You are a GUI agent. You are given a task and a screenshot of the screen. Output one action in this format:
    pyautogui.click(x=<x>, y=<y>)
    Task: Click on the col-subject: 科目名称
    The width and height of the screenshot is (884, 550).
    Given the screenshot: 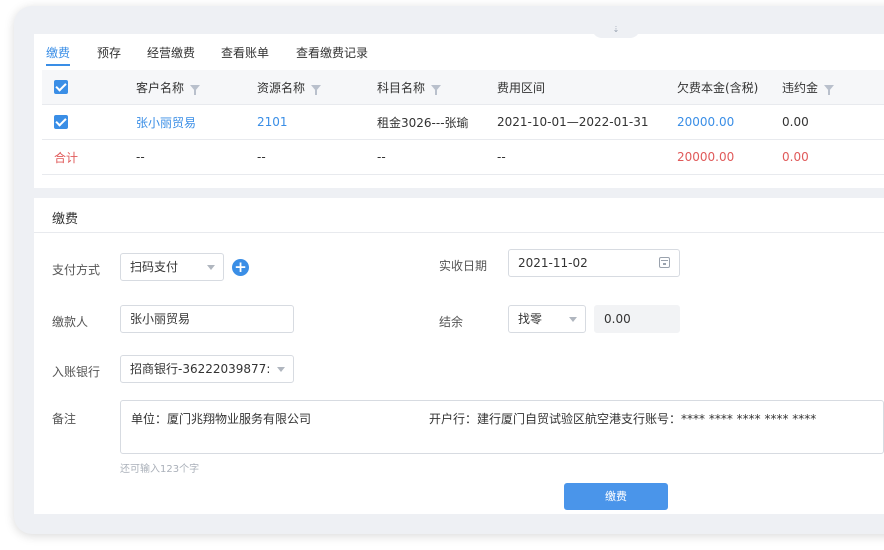 What is the action you would take?
    pyautogui.click(x=437, y=87)
    